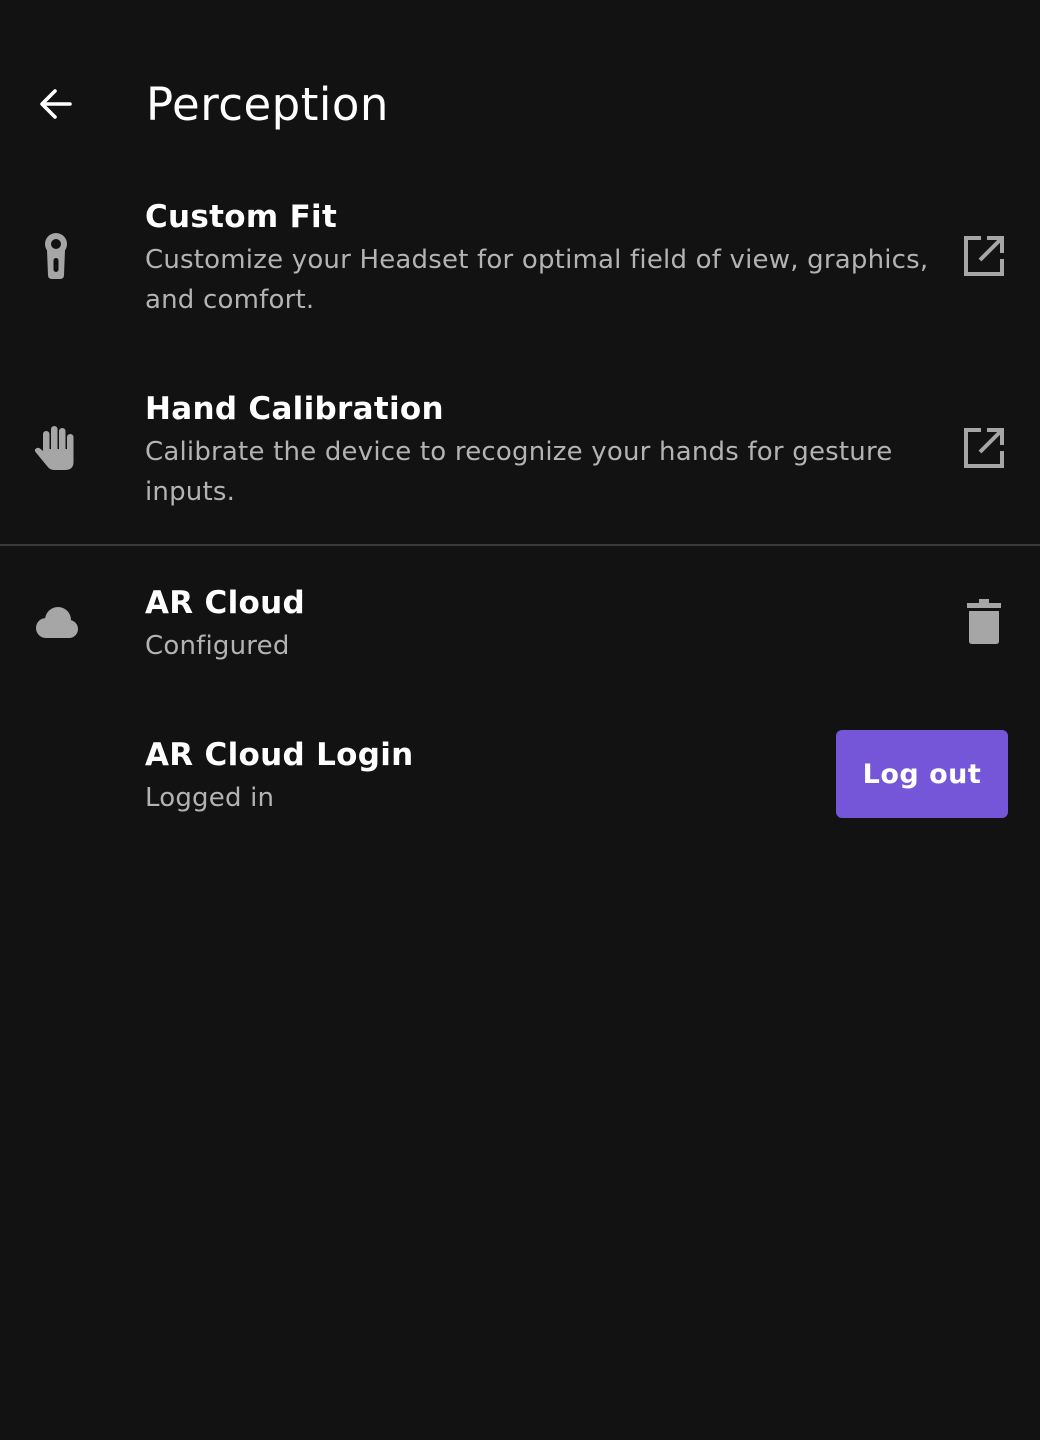  I want to click on ar-cloud-delete-button, so click(984, 622).